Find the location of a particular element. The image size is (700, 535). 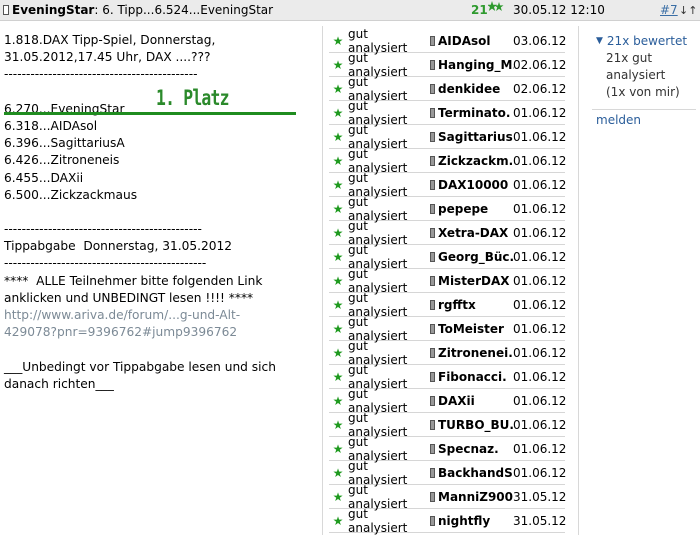

rating-row: ★ gut analysiert Sagittarius. 01.06.12 is located at coordinates (448, 137).